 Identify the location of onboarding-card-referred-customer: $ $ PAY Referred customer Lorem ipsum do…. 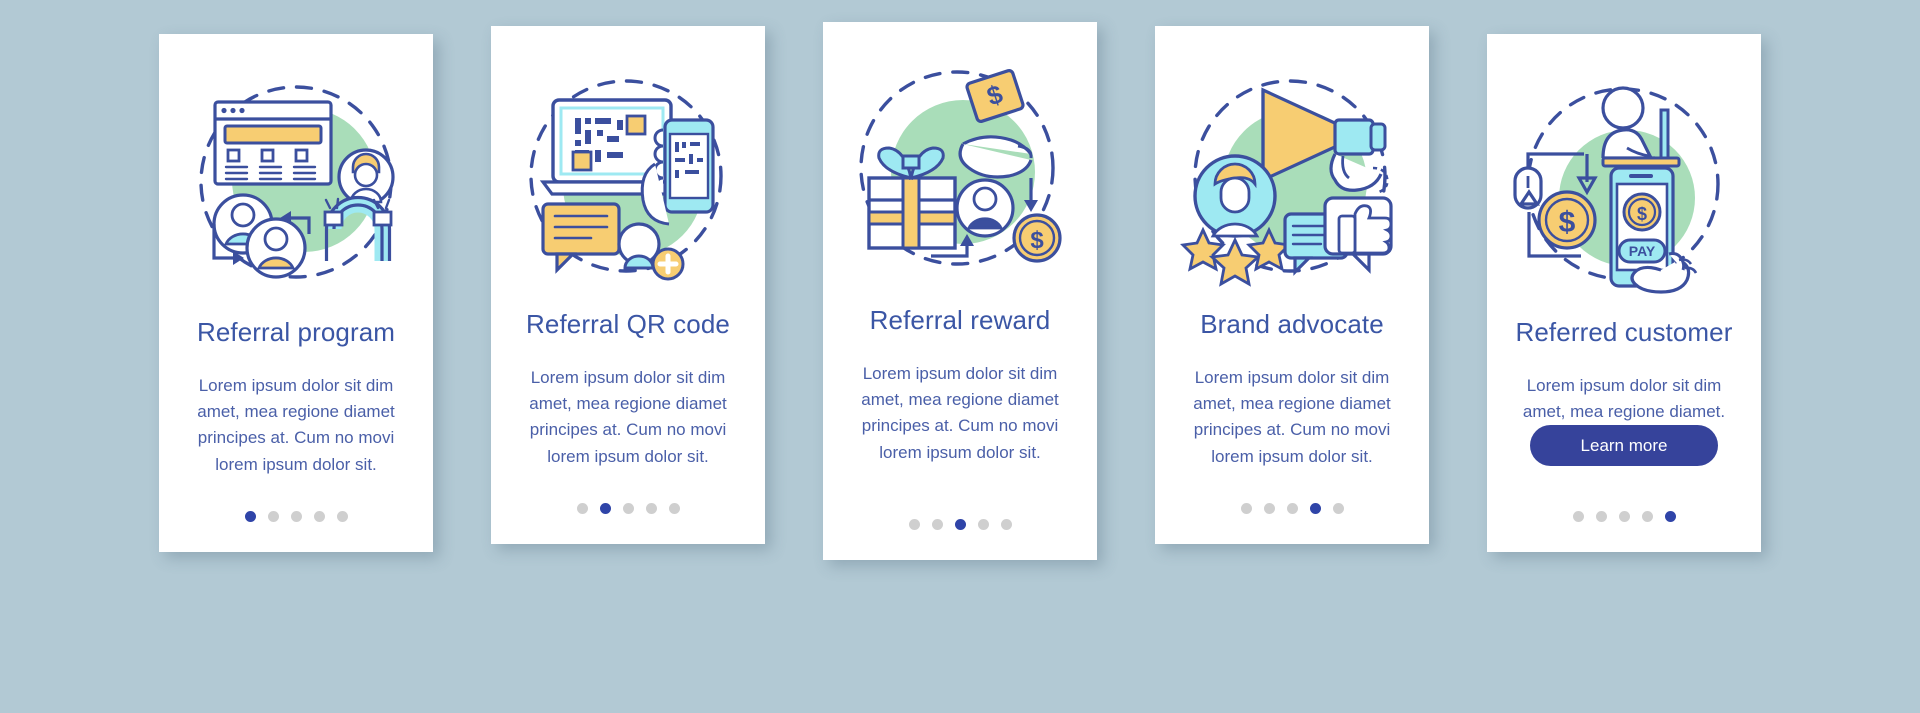
(1624, 293).